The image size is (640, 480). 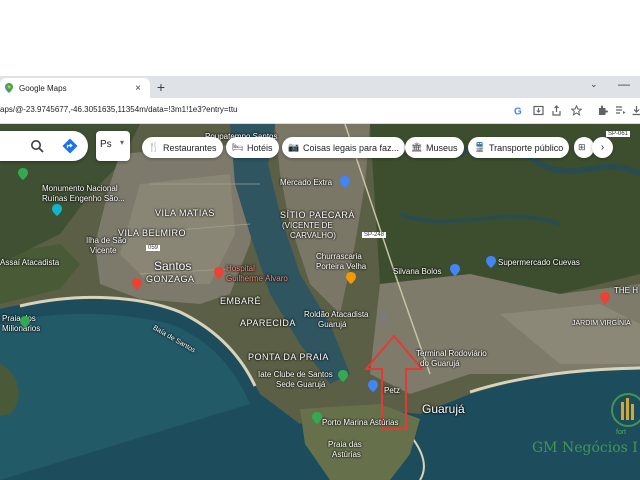 I want to click on park-pin-icon, so click(x=25, y=322).